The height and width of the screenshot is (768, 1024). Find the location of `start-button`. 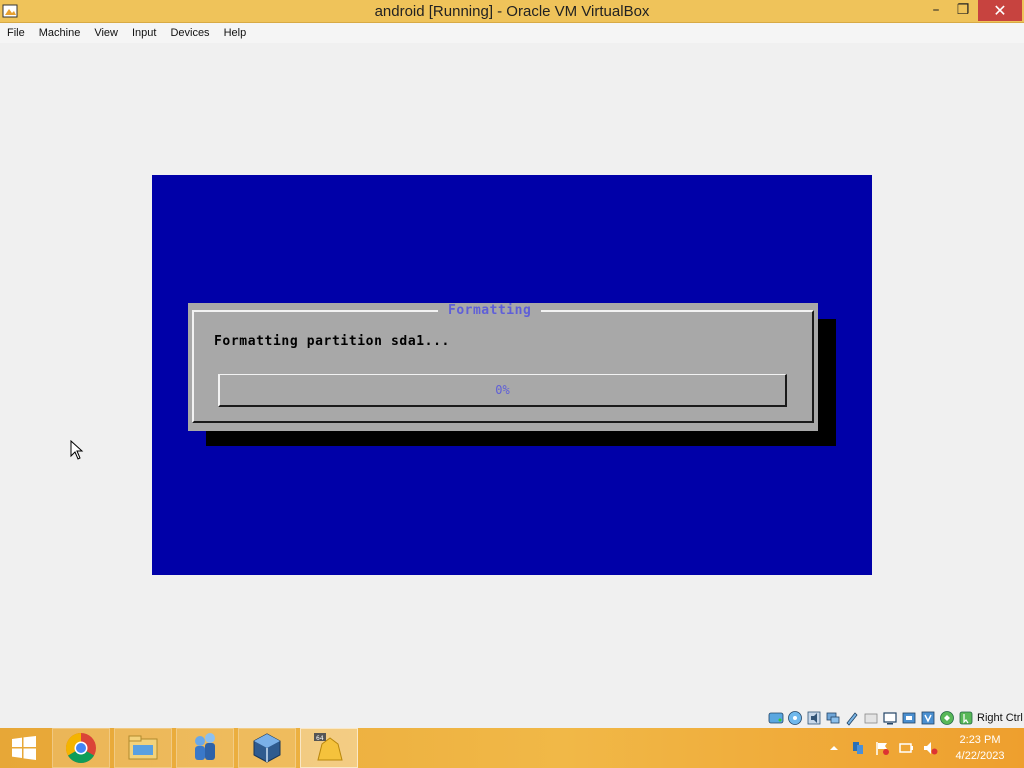

start-button is located at coordinates (24, 748).